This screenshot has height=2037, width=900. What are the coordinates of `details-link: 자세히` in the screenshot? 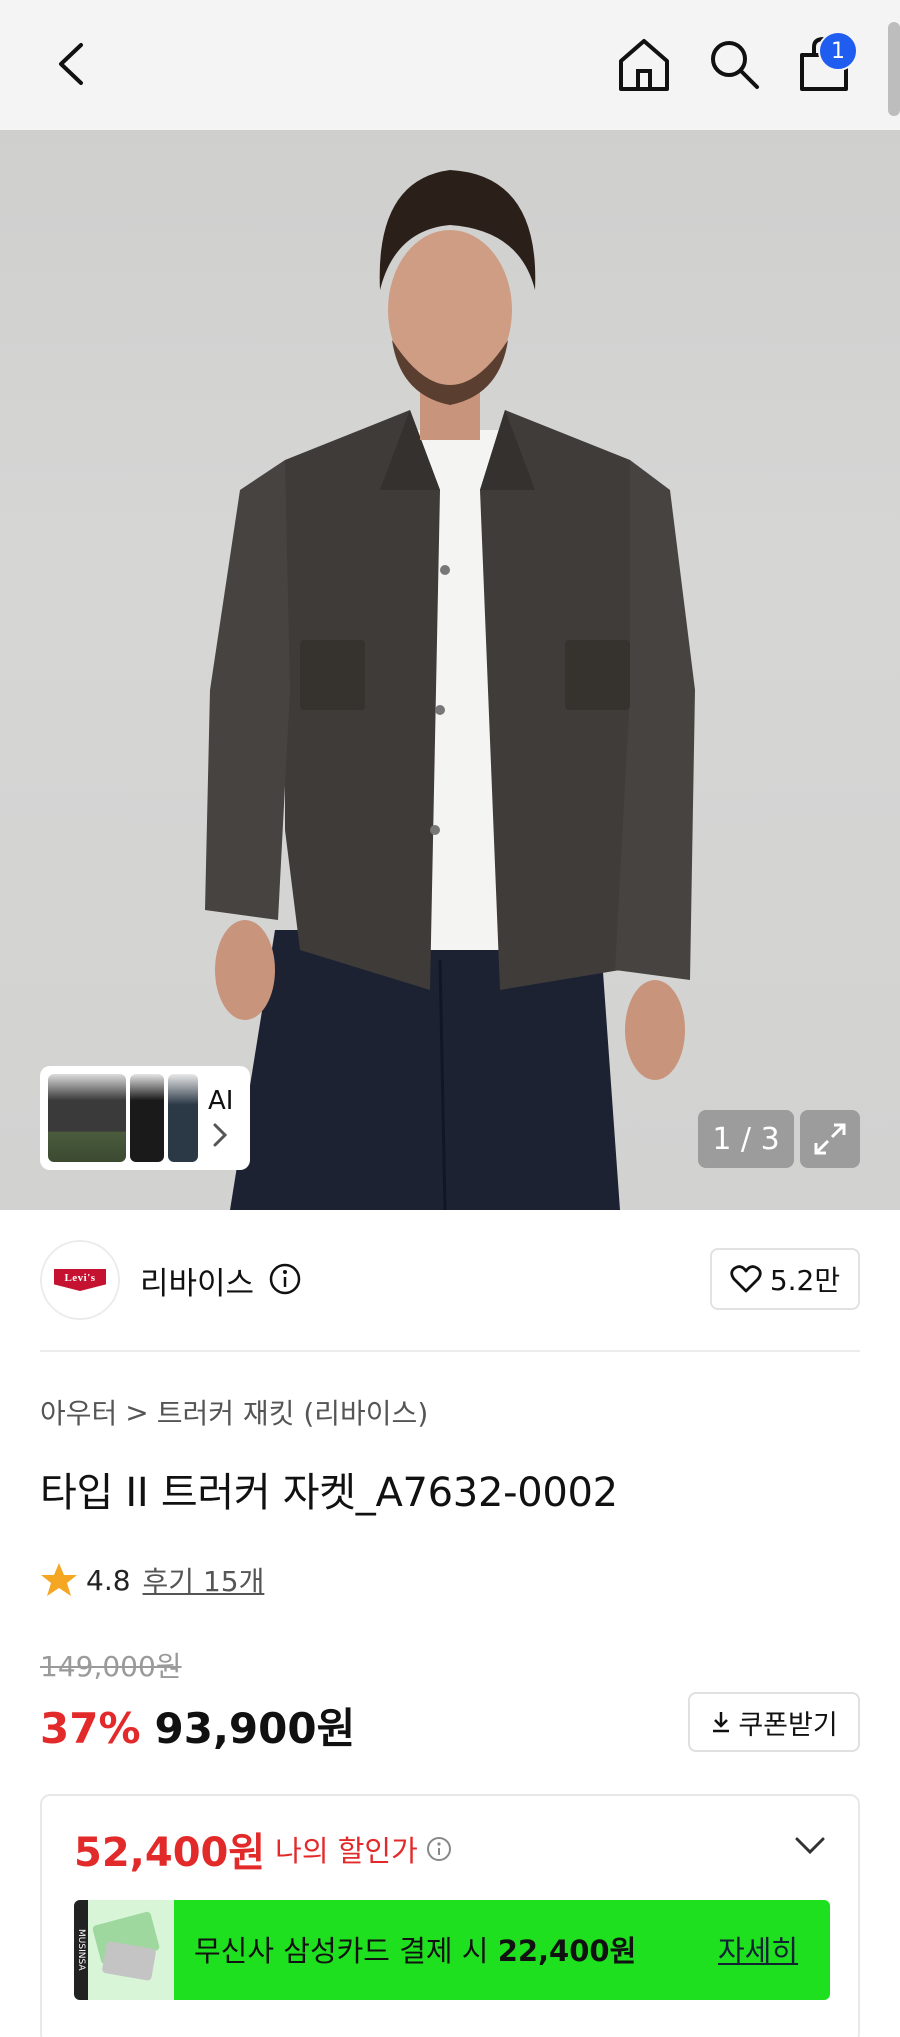 It's located at (758, 1949).